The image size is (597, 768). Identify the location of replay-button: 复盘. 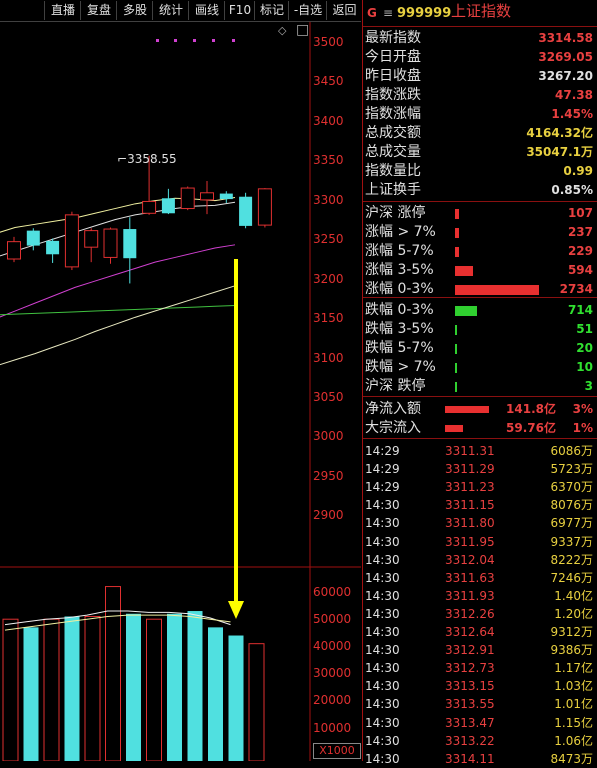
(98, 10).